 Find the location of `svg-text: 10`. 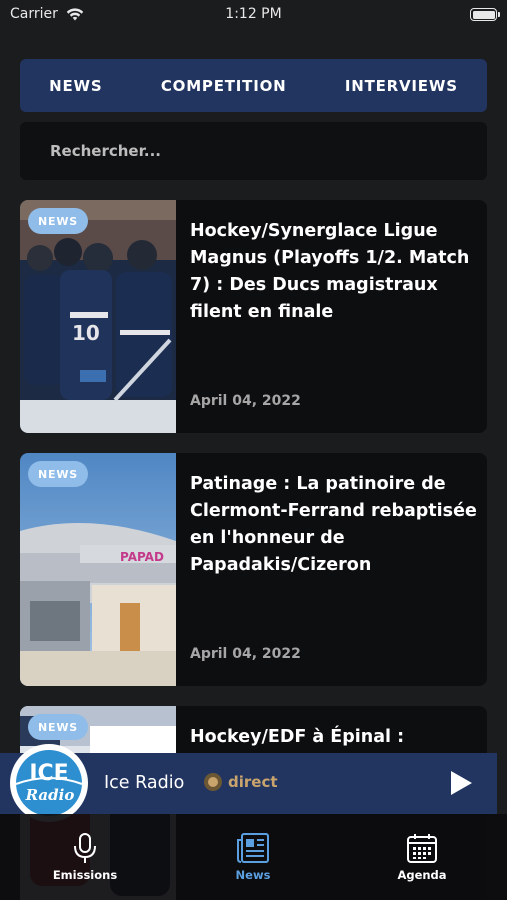

svg-text: 10 is located at coordinates (86, 333).